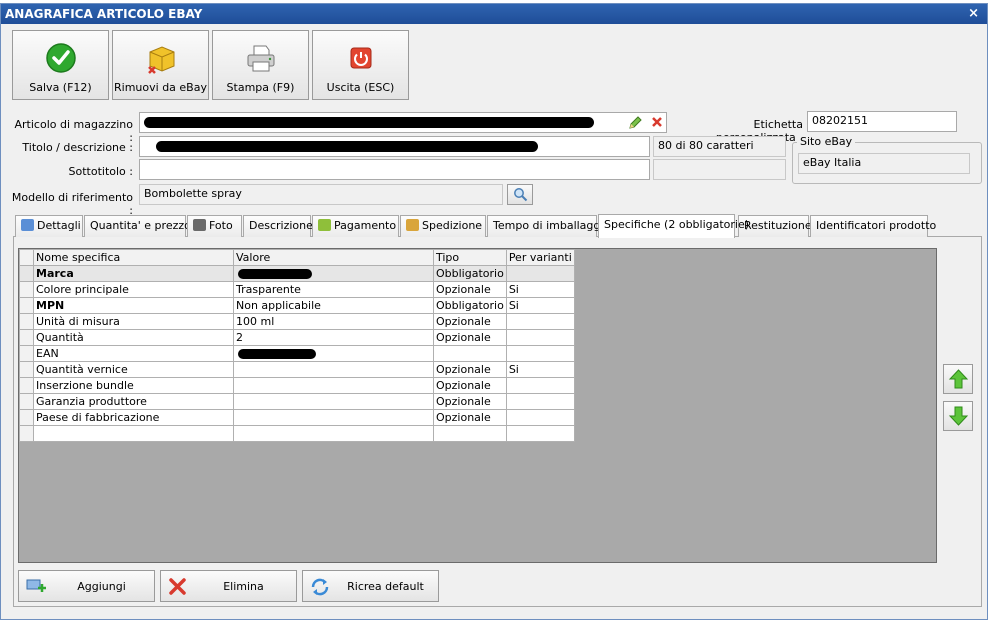 This screenshot has width=988, height=620. I want to click on table-row: Unità di misura 100 ml Opzionale, so click(297, 321).